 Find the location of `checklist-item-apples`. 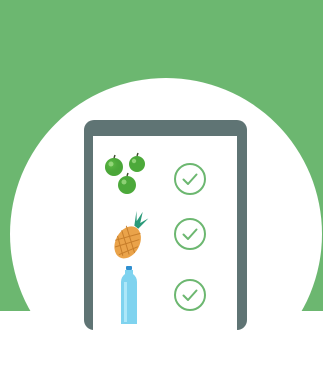

checklist-item-apples is located at coordinates (165, 179).